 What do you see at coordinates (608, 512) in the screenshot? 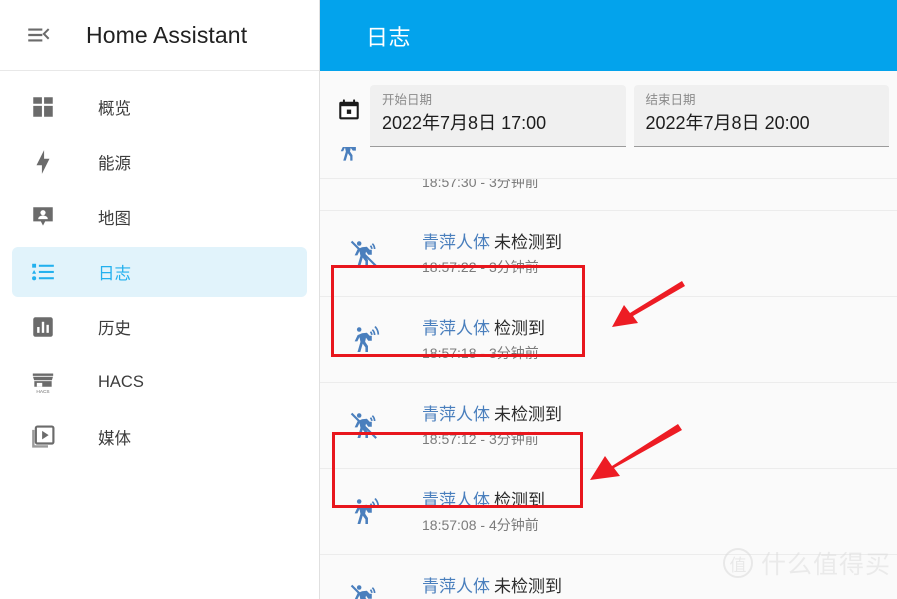
I see `list-item: 青萍人体 检测到 18:57:08 - 4分钟前` at bounding box center [608, 512].